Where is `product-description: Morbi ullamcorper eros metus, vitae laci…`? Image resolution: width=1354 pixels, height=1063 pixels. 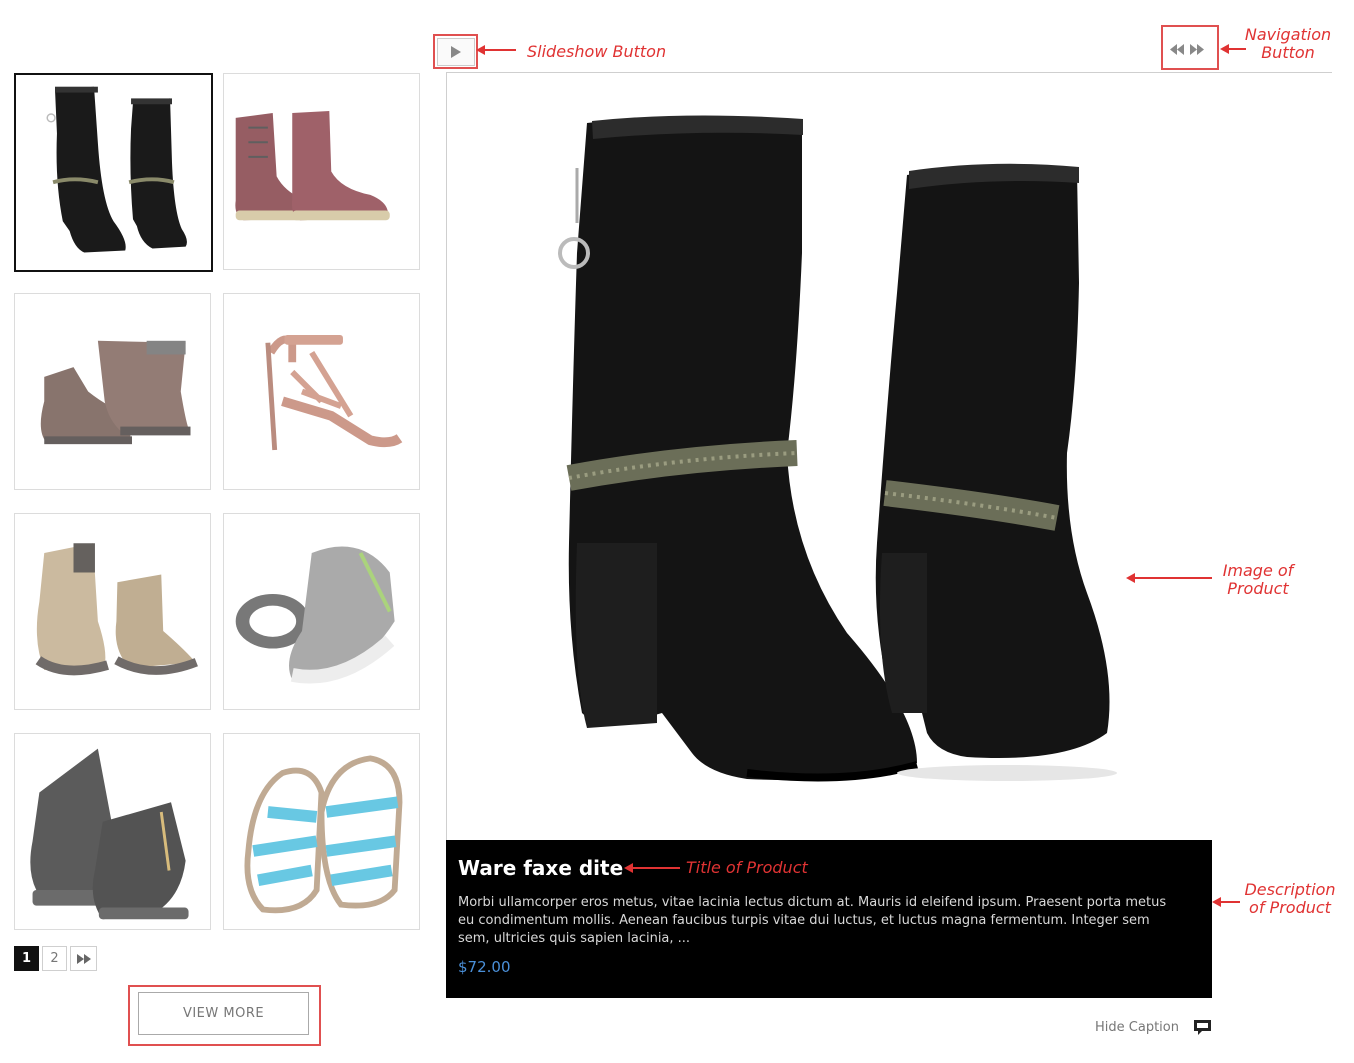
product-description: Morbi ullamcorper eros metus, vitae laci… is located at coordinates (812, 920).